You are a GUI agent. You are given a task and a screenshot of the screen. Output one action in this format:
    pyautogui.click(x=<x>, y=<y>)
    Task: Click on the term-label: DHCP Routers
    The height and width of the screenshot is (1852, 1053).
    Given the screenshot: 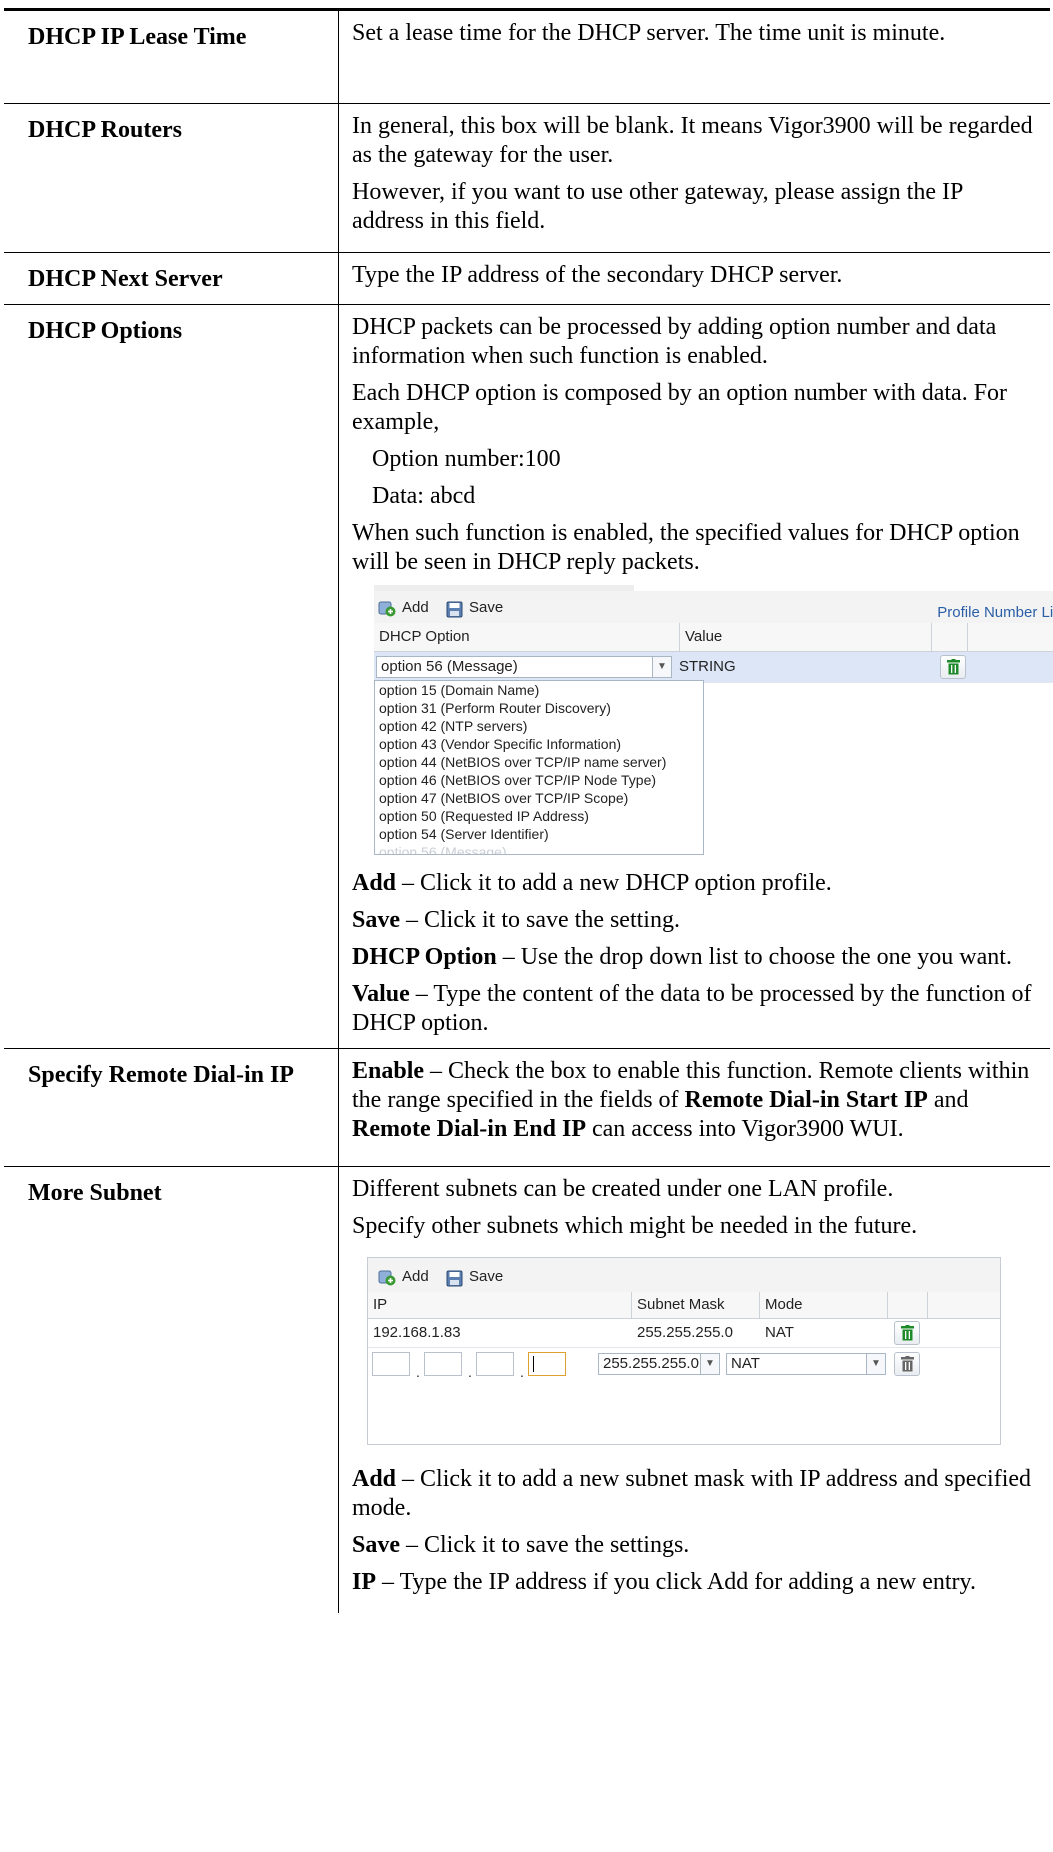 What is the action you would take?
    pyautogui.click(x=171, y=178)
    